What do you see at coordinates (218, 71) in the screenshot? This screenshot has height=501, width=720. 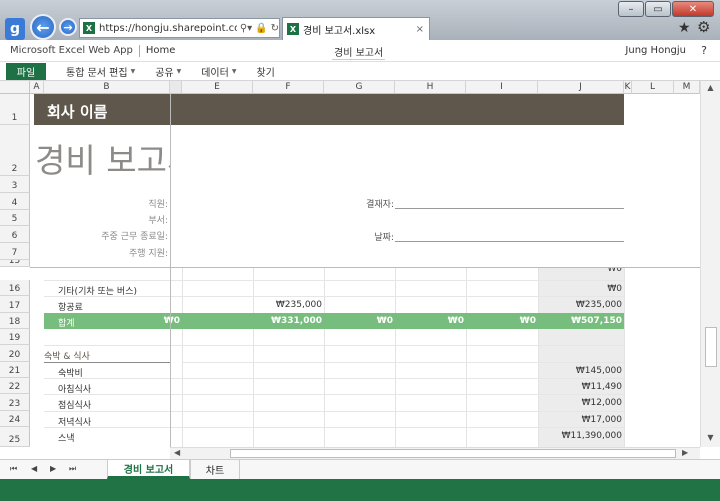 I see `data-menu: 데이터 ▼` at bounding box center [218, 71].